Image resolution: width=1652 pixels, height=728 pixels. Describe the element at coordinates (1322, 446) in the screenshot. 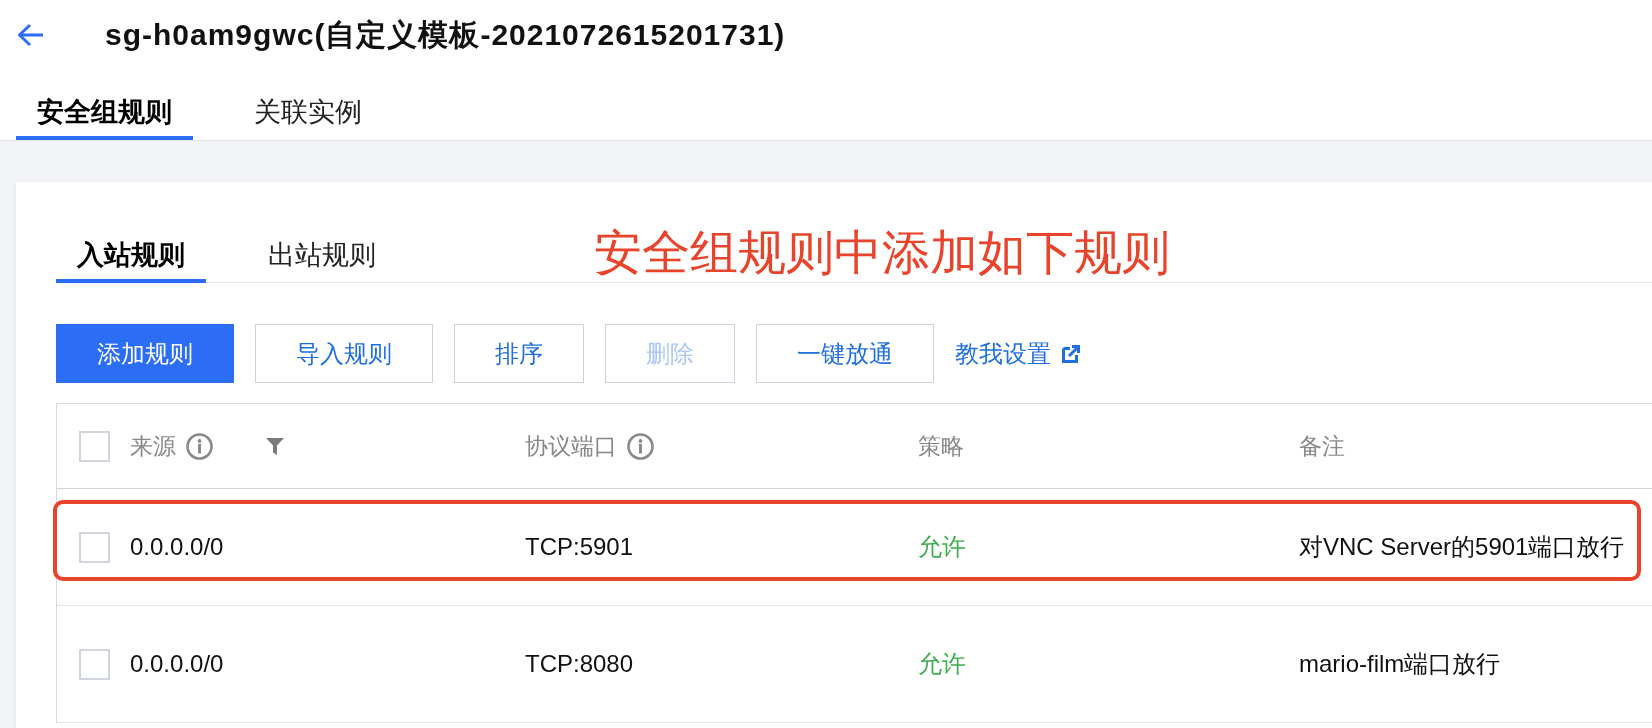

I see `column-header: 备注` at that location.